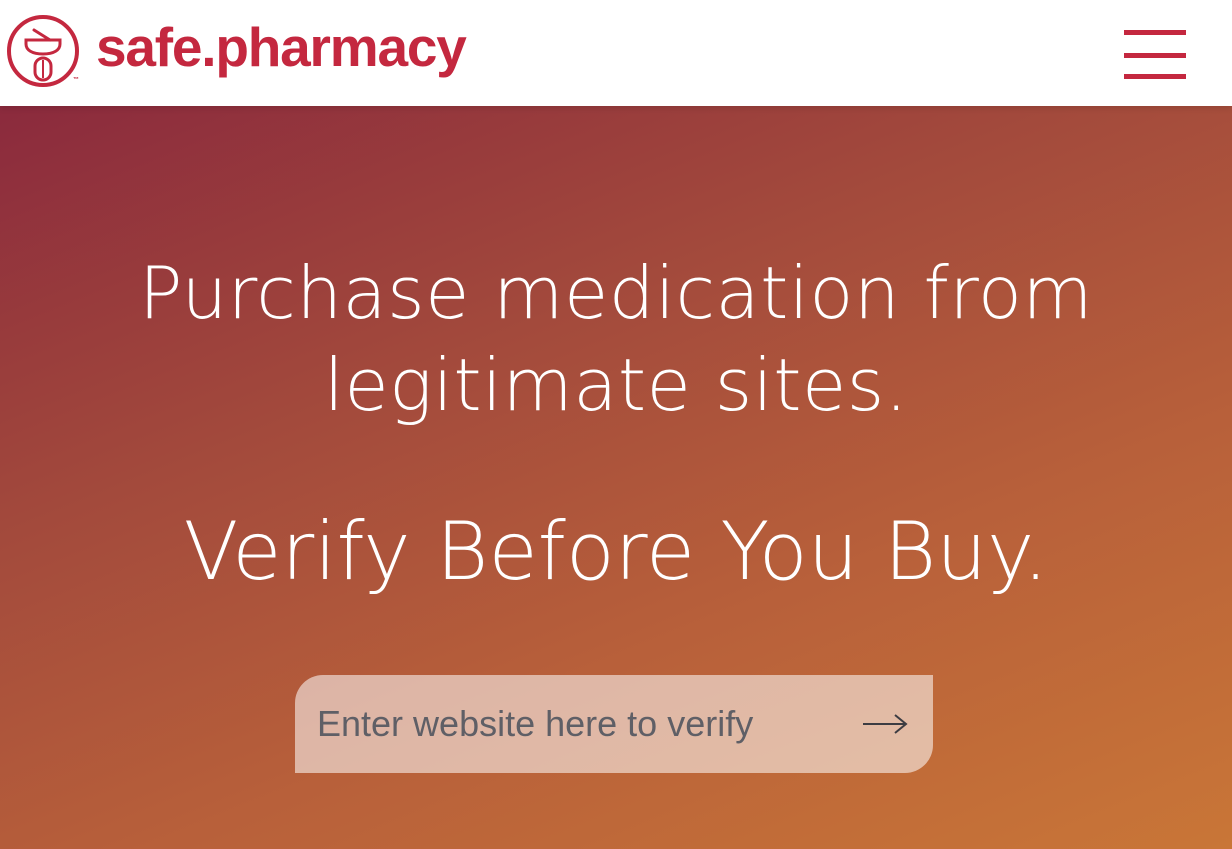  Describe the element at coordinates (281, 46) in the screenshot. I see `logo-wordmark: safe.pharmacy` at that location.